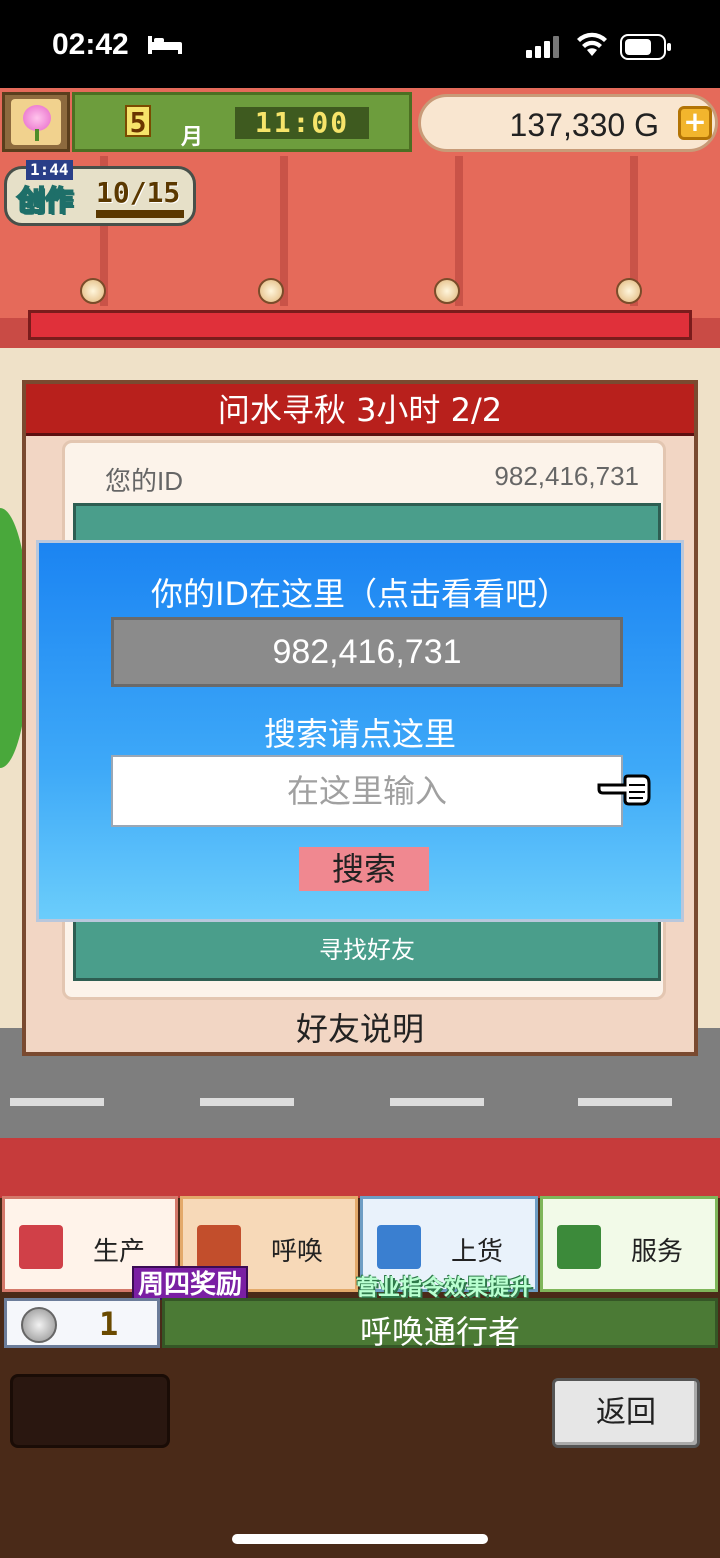 The width and height of the screenshot is (720, 1558). Describe the element at coordinates (37, 118) in the screenshot. I see `flower-icon` at that location.